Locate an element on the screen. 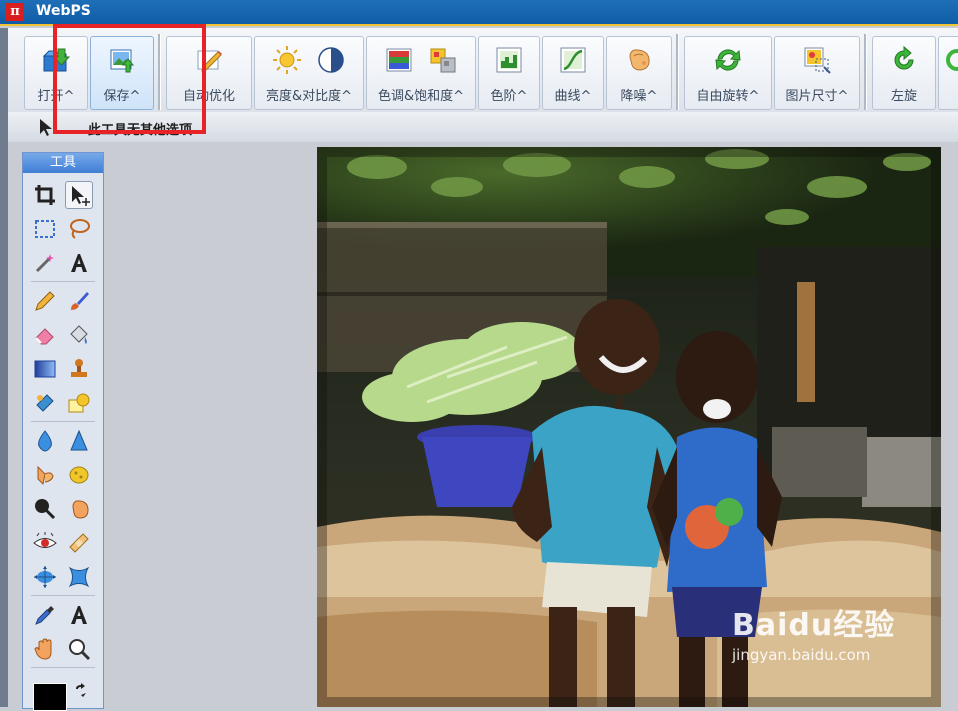 This screenshot has width=958, height=711. rotate-left-icon is located at coordinates (904, 57).